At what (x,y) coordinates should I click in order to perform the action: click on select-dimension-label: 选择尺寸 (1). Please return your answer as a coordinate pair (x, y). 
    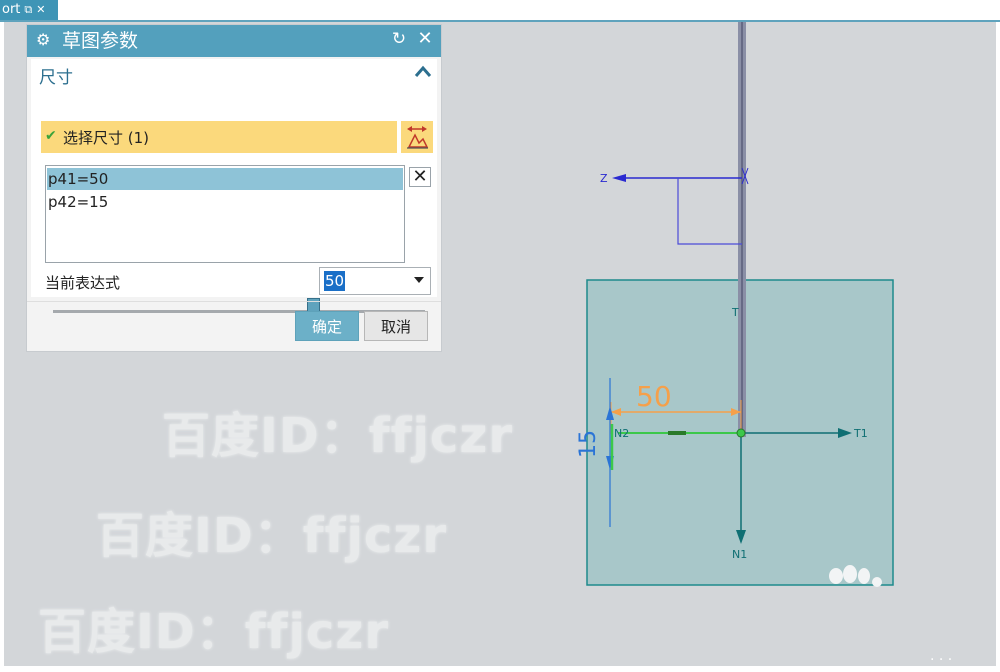
    Looking at the image, I should click on (106, 138).